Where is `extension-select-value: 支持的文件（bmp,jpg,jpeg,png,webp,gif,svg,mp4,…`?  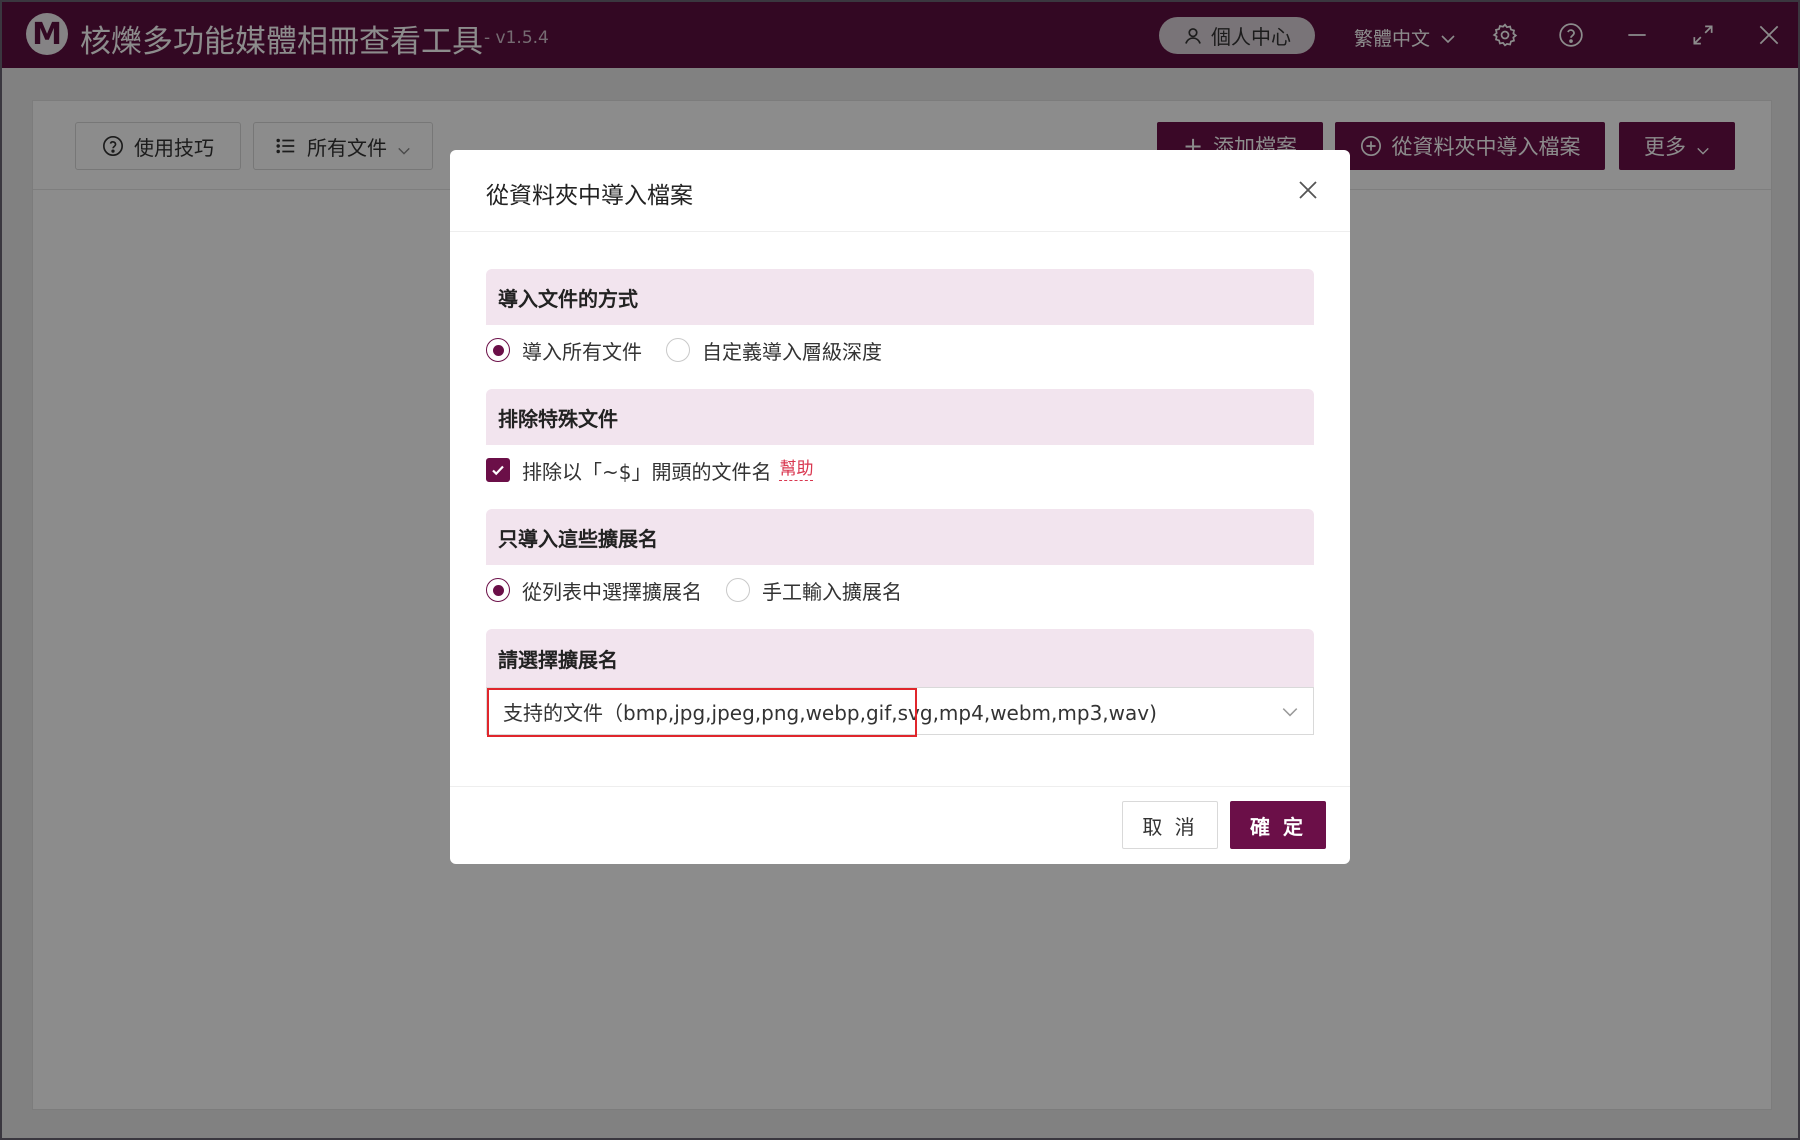 extension-select-value: 支持的文件（bmp,jpg,jpeg,png,webp,gif,svg,mp4,… is located at coordinates (830, 712).